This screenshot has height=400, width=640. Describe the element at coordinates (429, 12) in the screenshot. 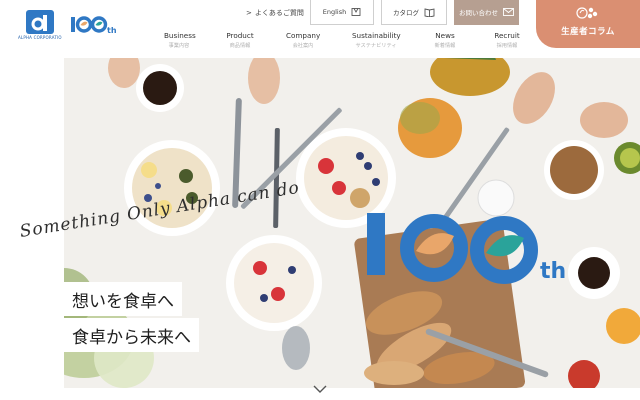

I see `book-icon` at that location.